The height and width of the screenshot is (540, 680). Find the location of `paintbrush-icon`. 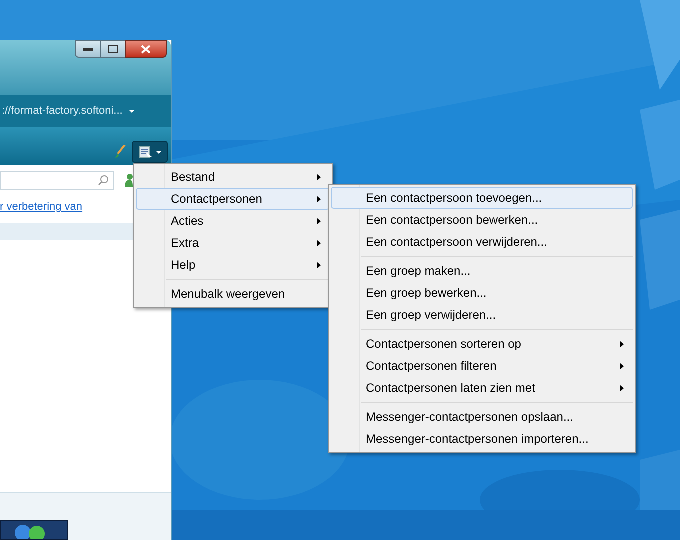

paintbrush-icon is located at coordinates (120, 152).